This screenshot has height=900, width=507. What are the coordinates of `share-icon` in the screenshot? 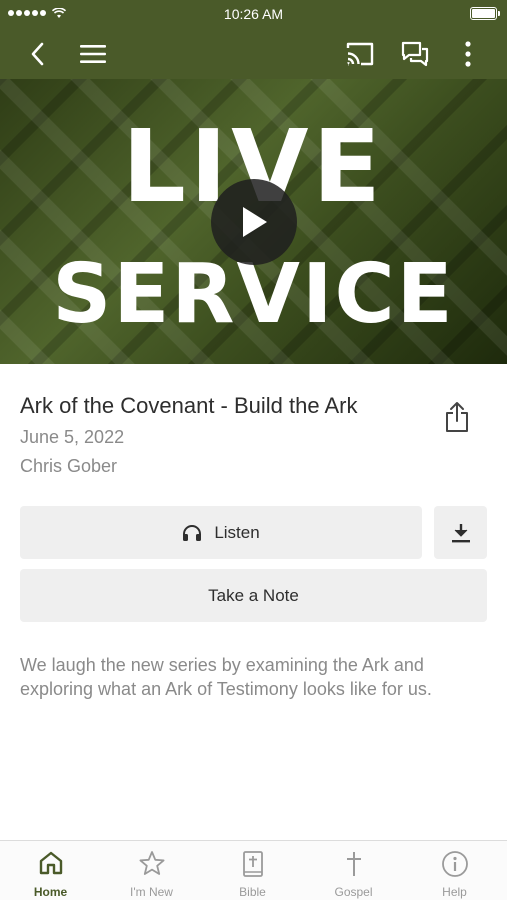 It's located at (457, 417).